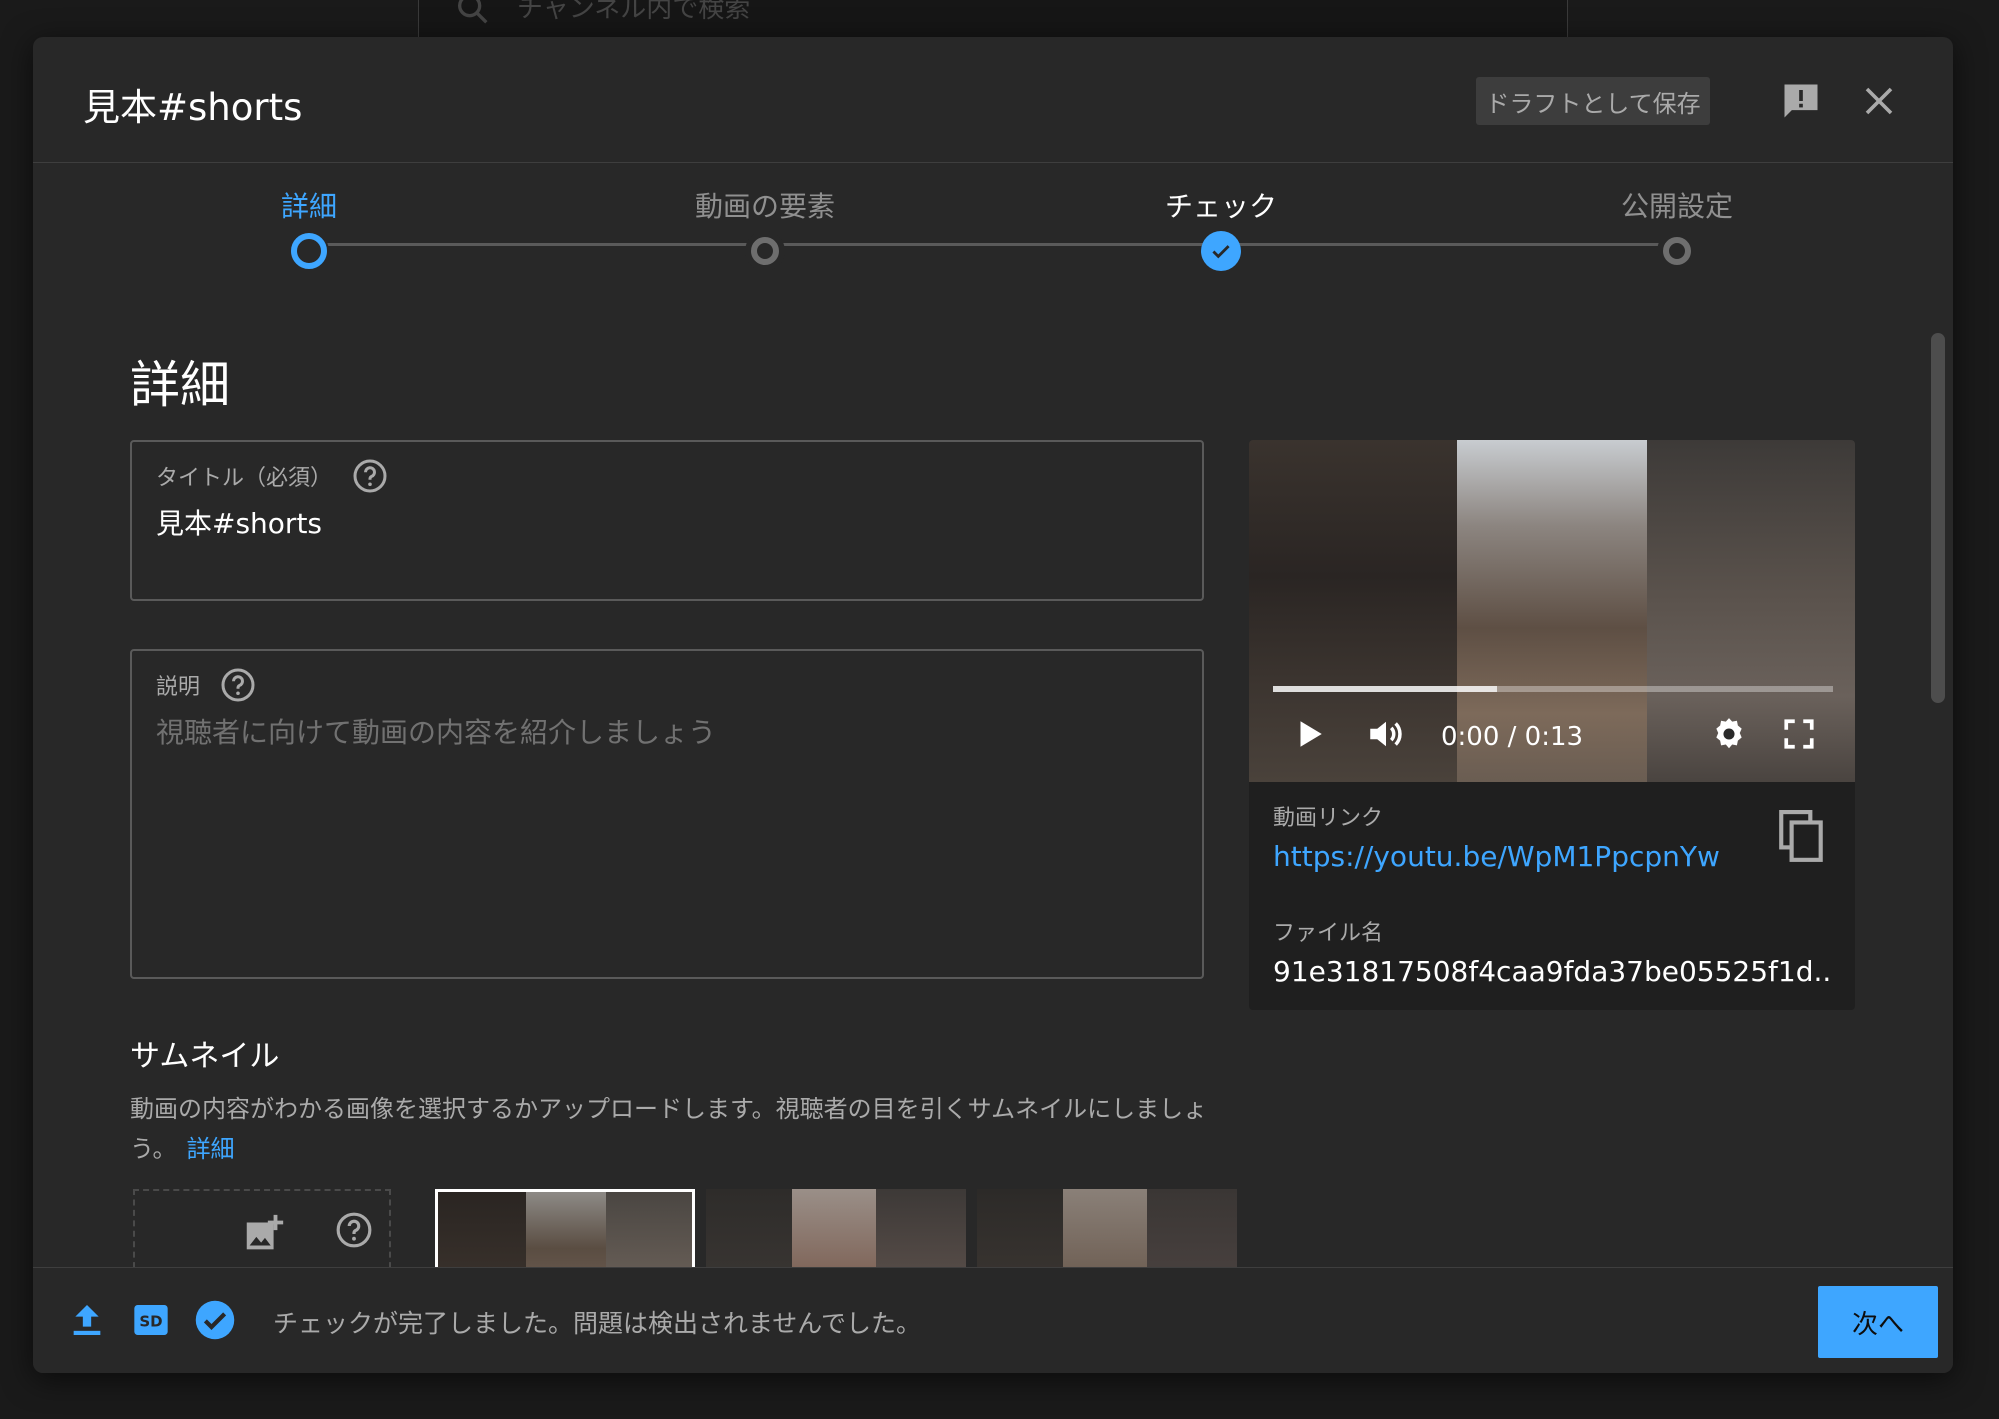  I want to click on thumbnail-learn-more-link: 詳細, so click(211, 1149).